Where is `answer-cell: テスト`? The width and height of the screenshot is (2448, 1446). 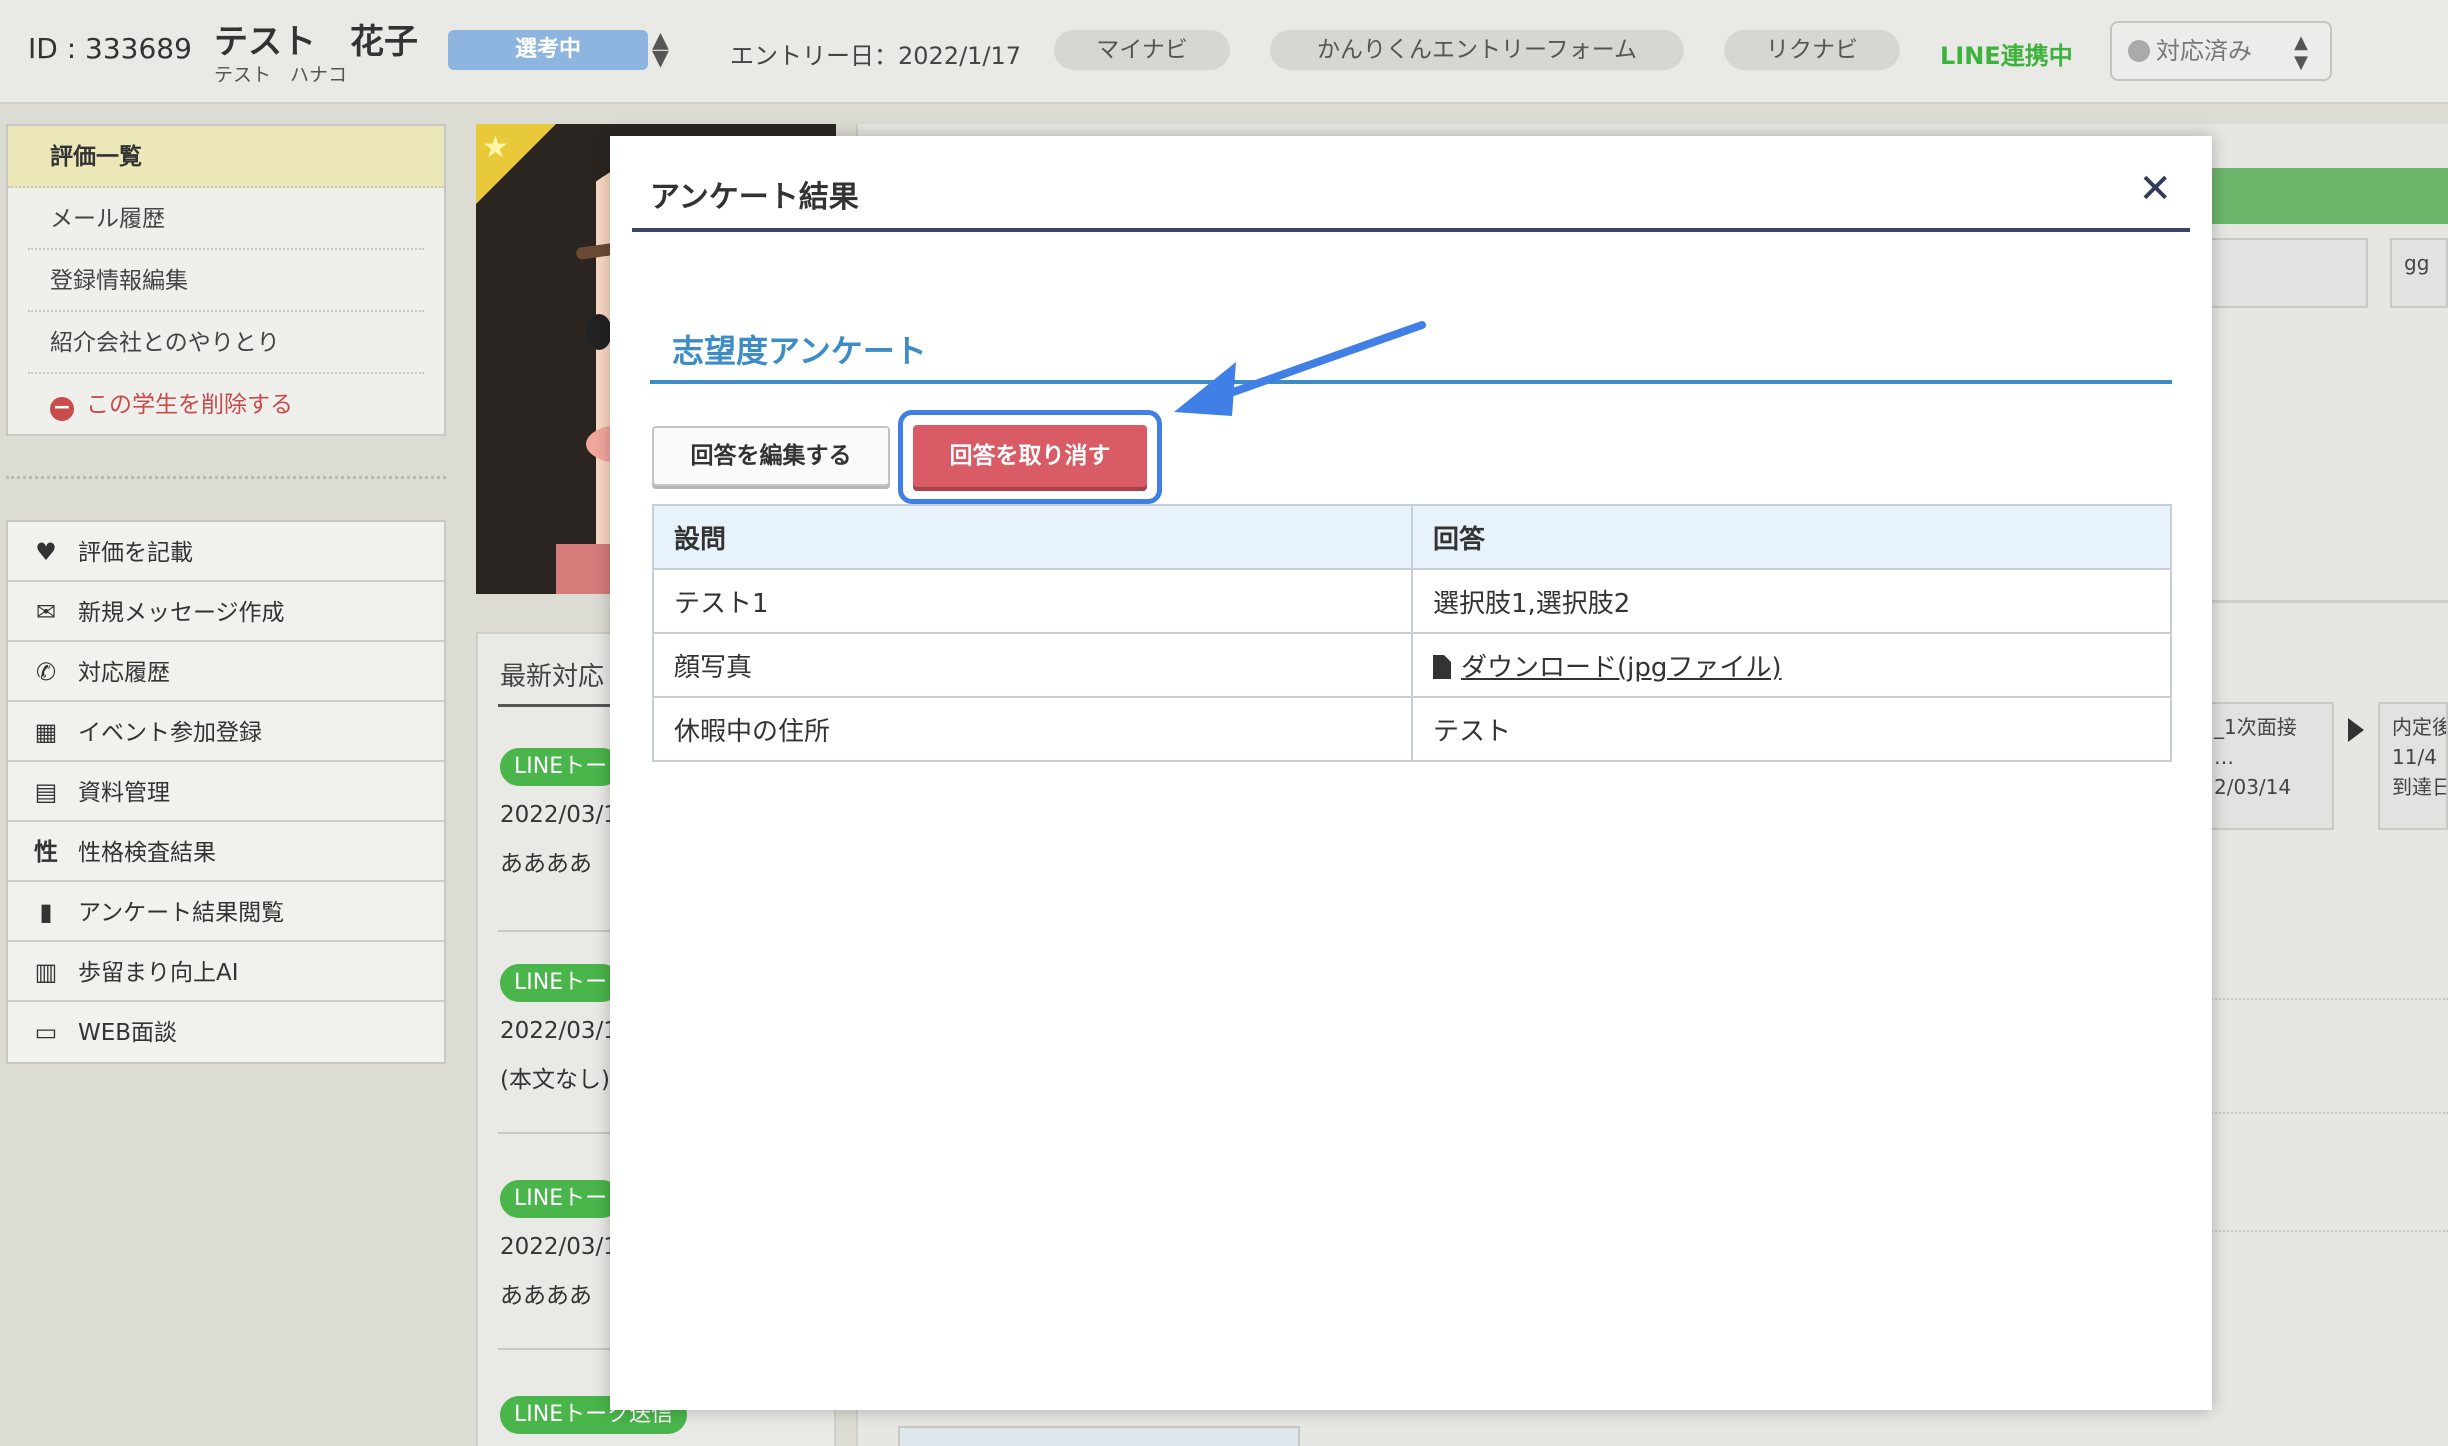
answer-cell: テスト is located at coordinates (1791, 729).